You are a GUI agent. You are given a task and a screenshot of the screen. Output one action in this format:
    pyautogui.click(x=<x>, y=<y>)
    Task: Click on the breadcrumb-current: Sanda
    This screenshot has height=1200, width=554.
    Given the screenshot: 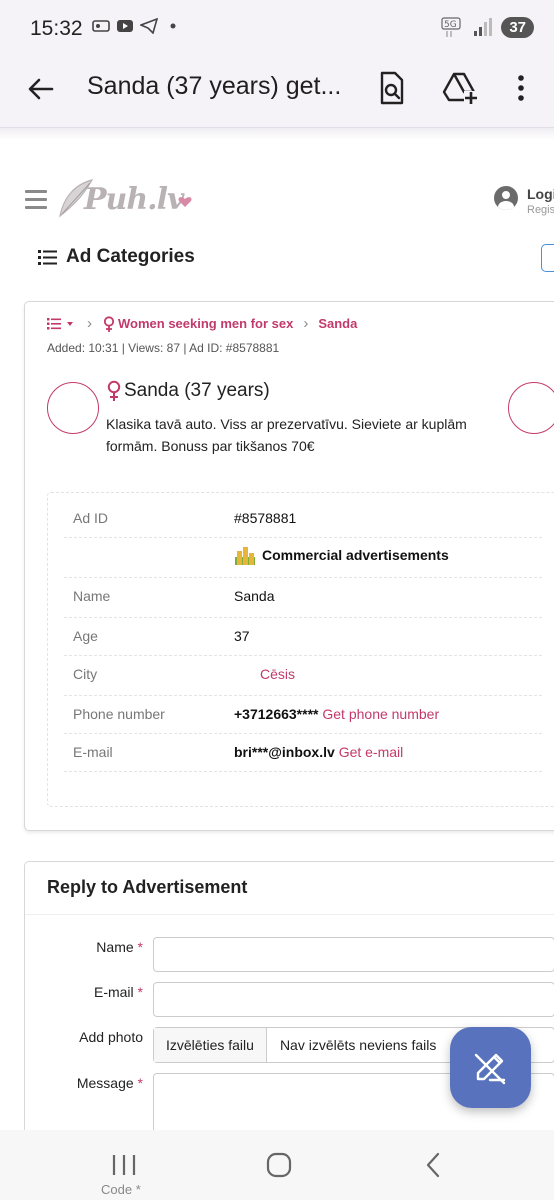 What is the action you would take?
    pyautogui.click(x=337, y=323)
    